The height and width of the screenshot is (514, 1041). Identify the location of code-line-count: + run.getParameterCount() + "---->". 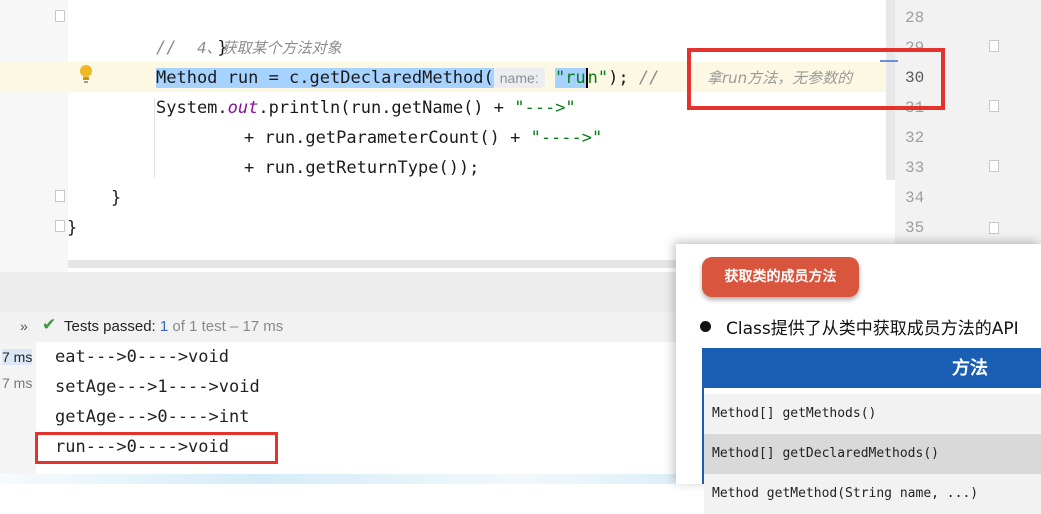
(423, 138).